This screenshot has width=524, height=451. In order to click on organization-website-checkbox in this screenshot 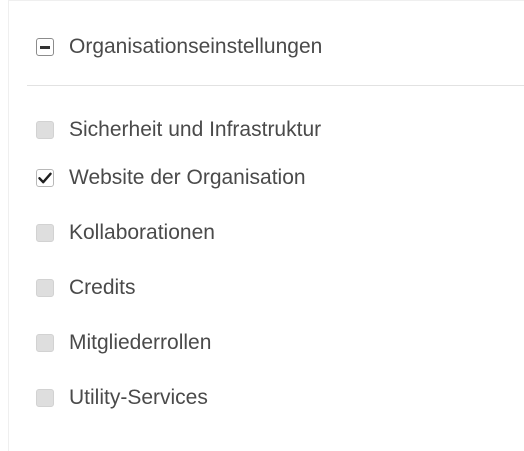, I will do `click(45, 177)`.